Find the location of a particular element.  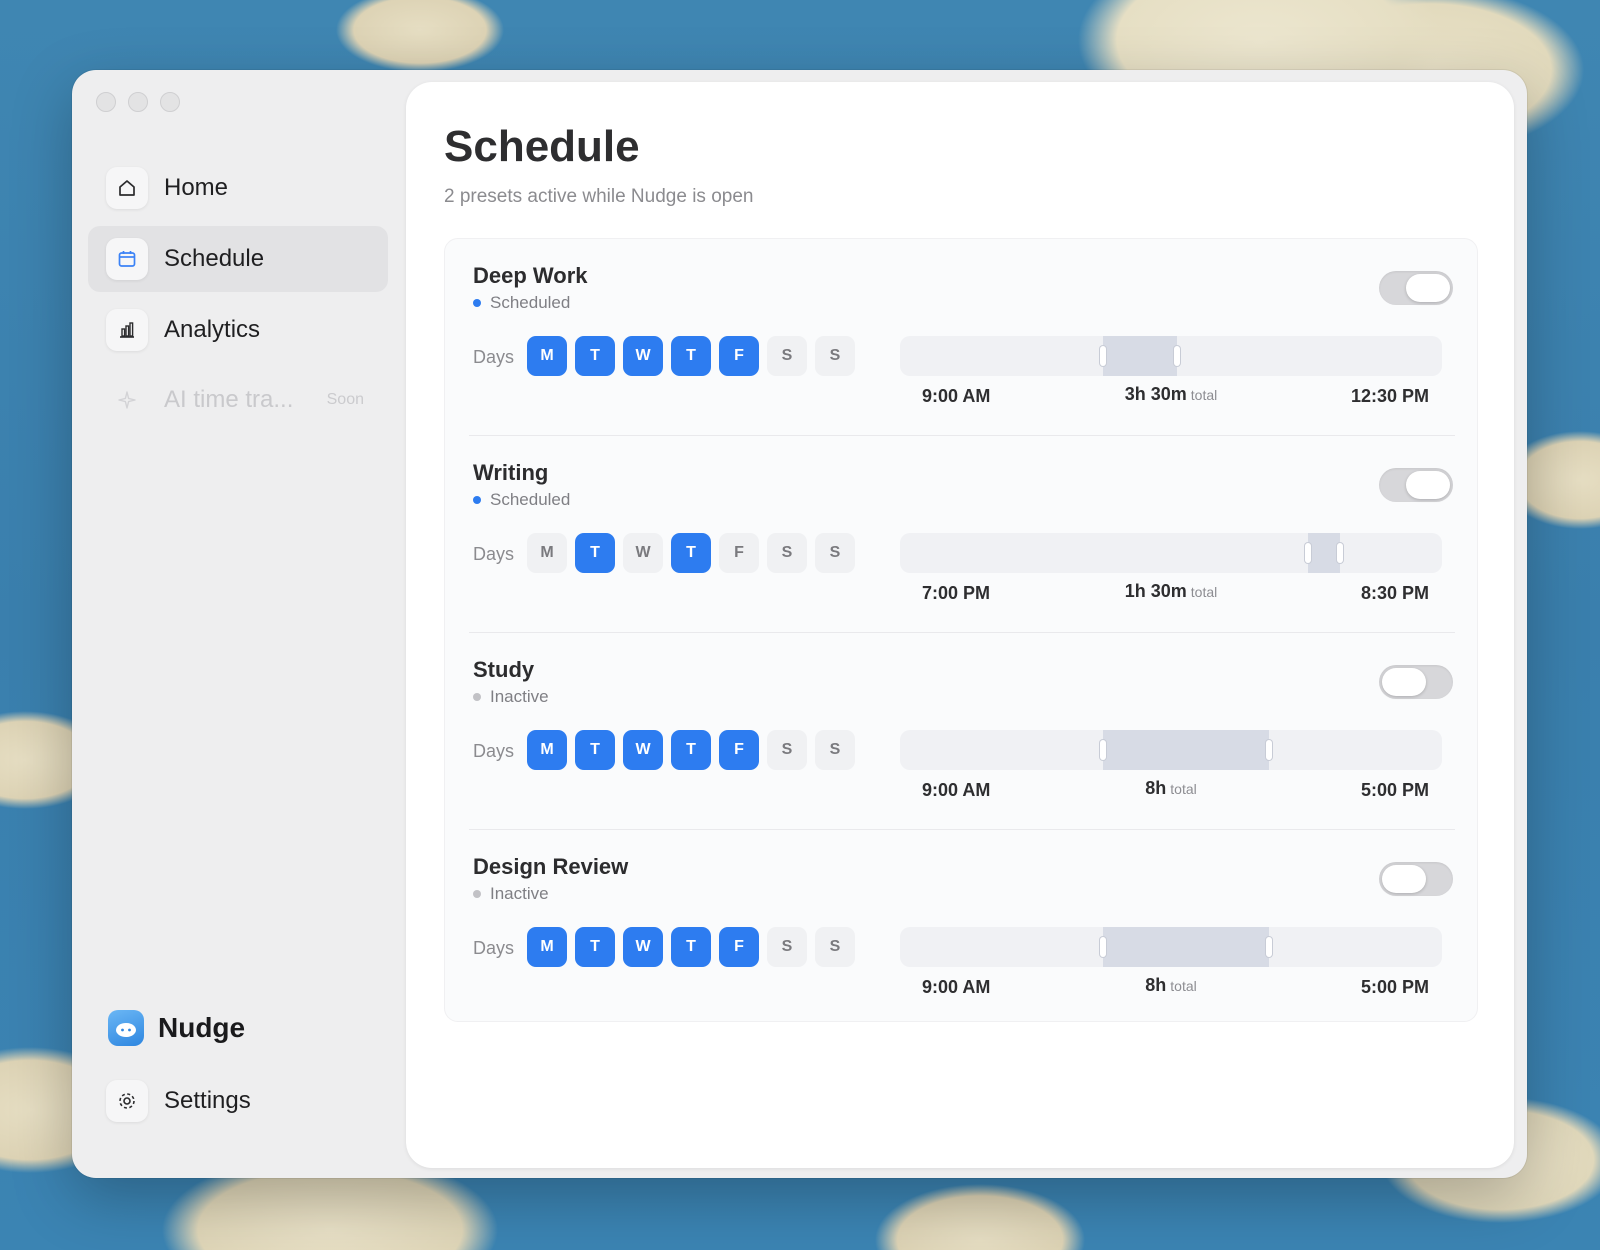

zoom-window-button is located at coordinates (170, 102).